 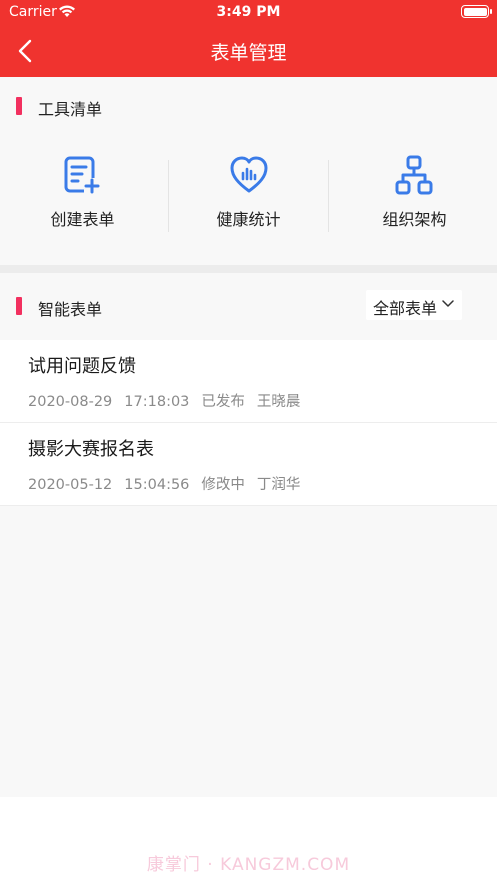 I want to click on tool-label: 创建表单, so click(x=82, y=219).